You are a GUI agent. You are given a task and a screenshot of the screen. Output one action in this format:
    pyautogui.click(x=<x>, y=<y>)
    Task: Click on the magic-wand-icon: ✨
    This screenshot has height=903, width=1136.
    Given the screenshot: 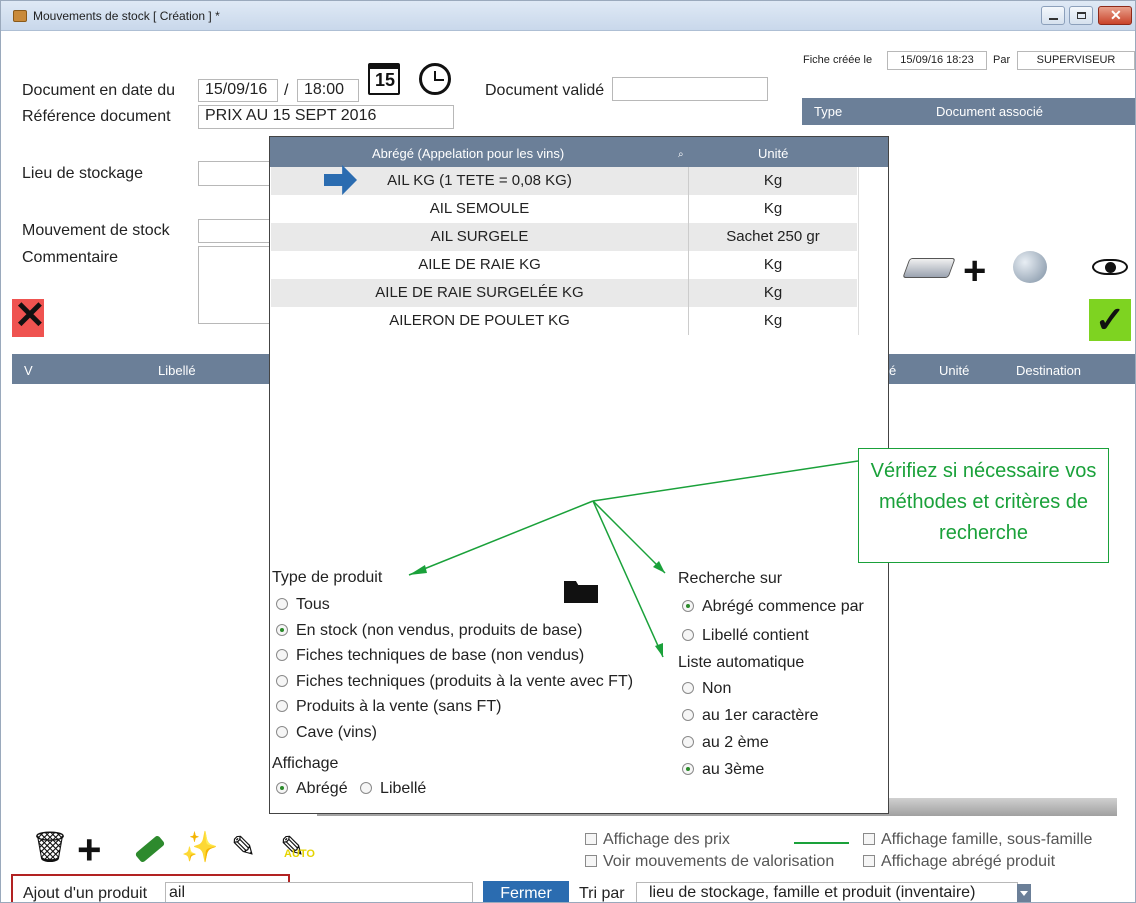 What is the action you would take?
    pyautogui.click(x=199, y=848)
    